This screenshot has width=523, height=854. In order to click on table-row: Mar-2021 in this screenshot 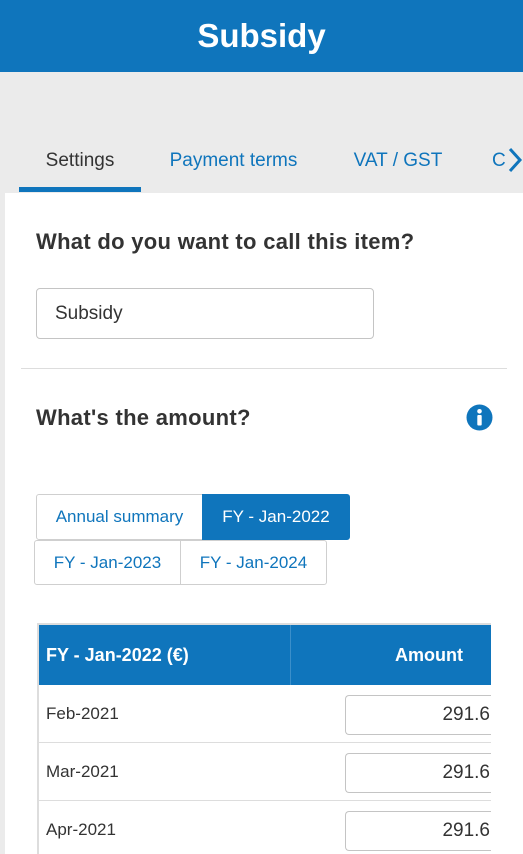, I will do `click(265, 772)`.